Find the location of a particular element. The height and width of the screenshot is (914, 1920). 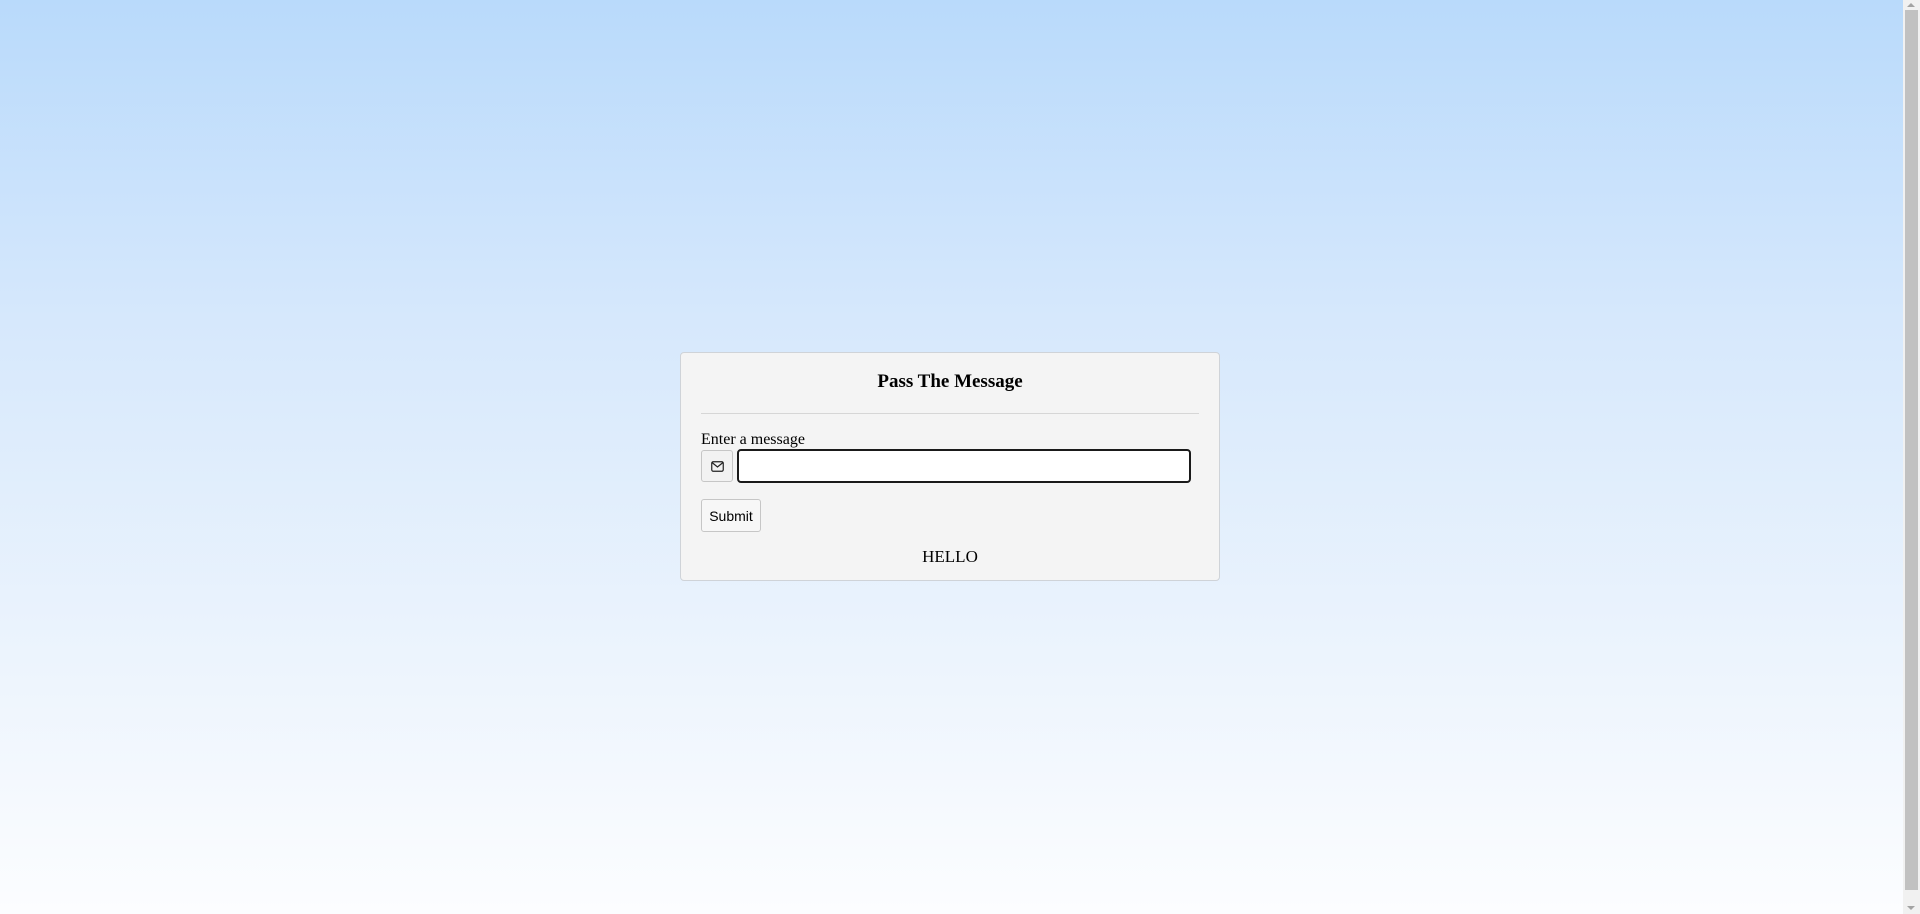

envelope-icon is located at coordinates (717, 466).